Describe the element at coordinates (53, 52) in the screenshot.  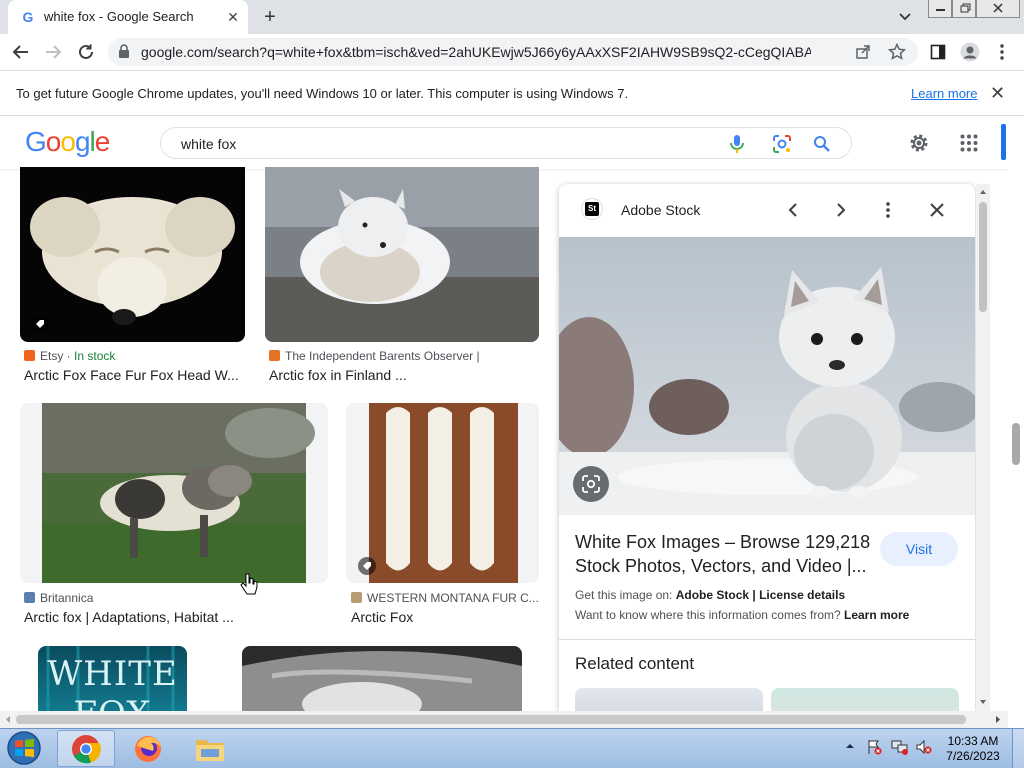
I see `forward-arrow-icon` at that location.